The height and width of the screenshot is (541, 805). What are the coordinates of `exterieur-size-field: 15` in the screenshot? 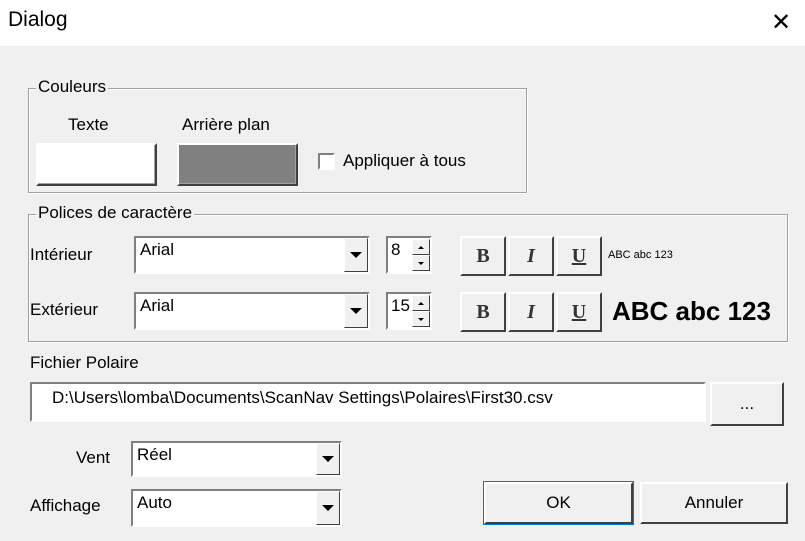 It's located at (409, 311).